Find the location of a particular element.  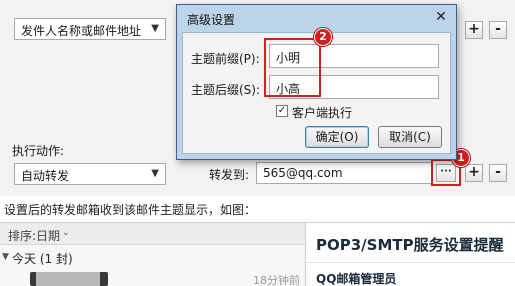

remove-condition-button: - is located at coordinates (498, 30).